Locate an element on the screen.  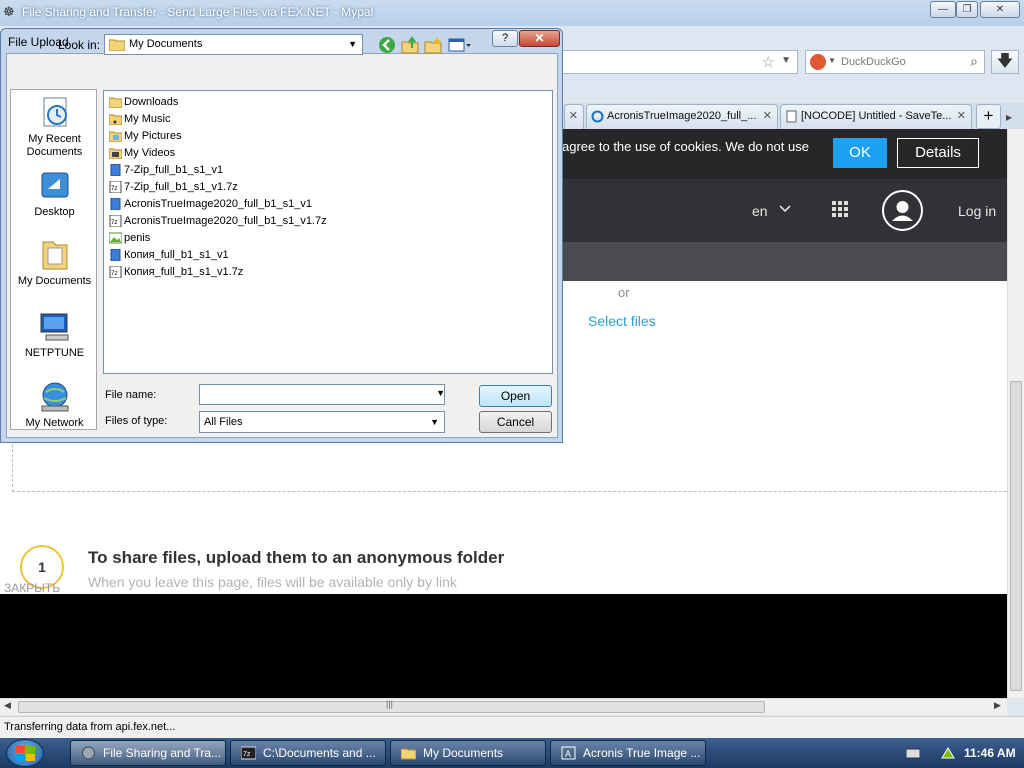
downloads-button: 🡇 is located at coordinates (1005, 62).